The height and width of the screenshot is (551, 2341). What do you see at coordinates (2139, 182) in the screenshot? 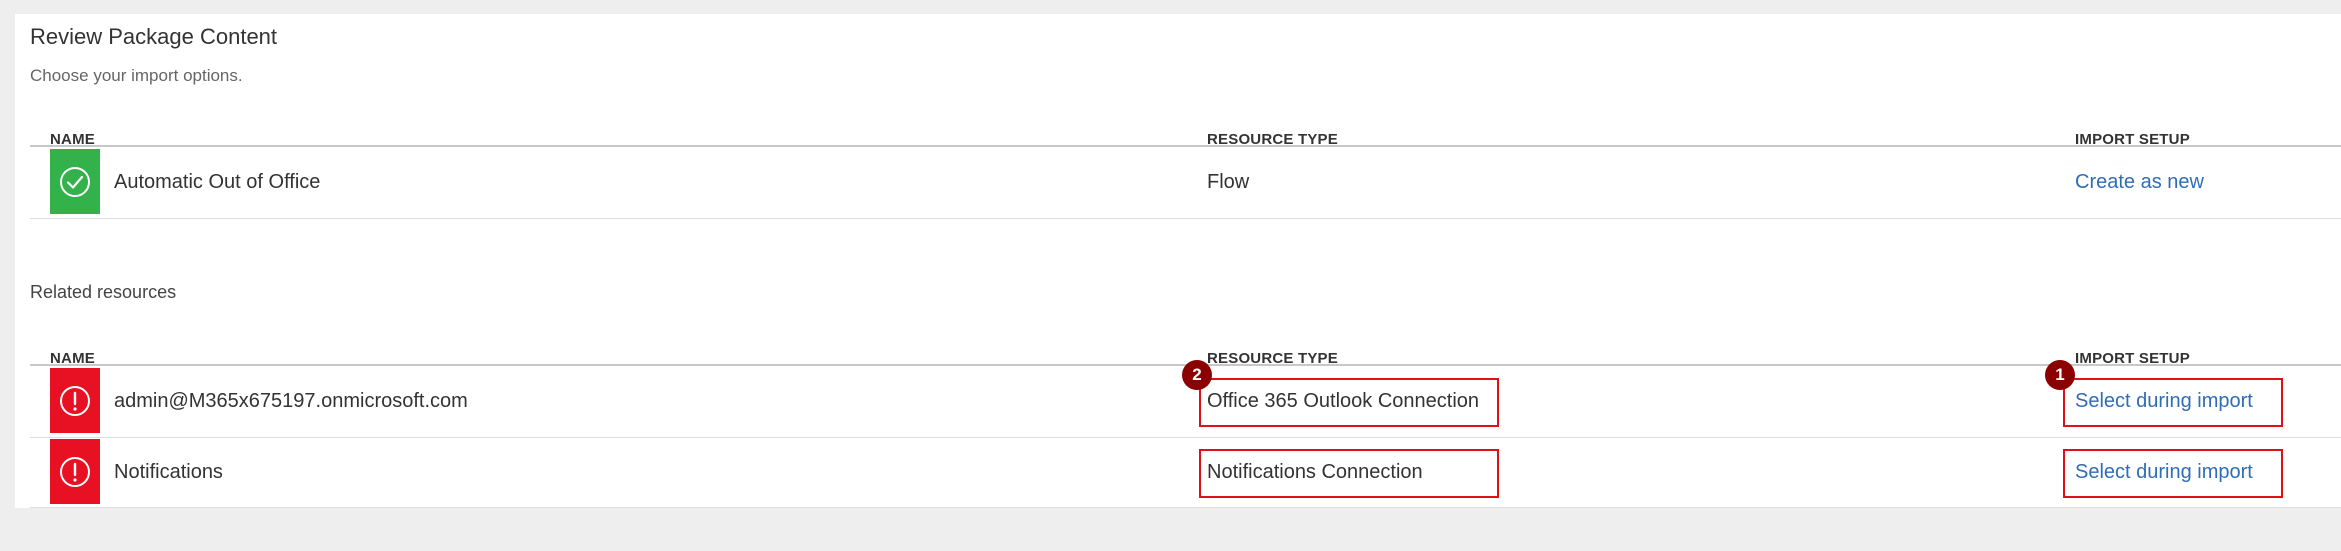
I see `create-as-new-link: Create as new` at bounding box center [2139, 182].